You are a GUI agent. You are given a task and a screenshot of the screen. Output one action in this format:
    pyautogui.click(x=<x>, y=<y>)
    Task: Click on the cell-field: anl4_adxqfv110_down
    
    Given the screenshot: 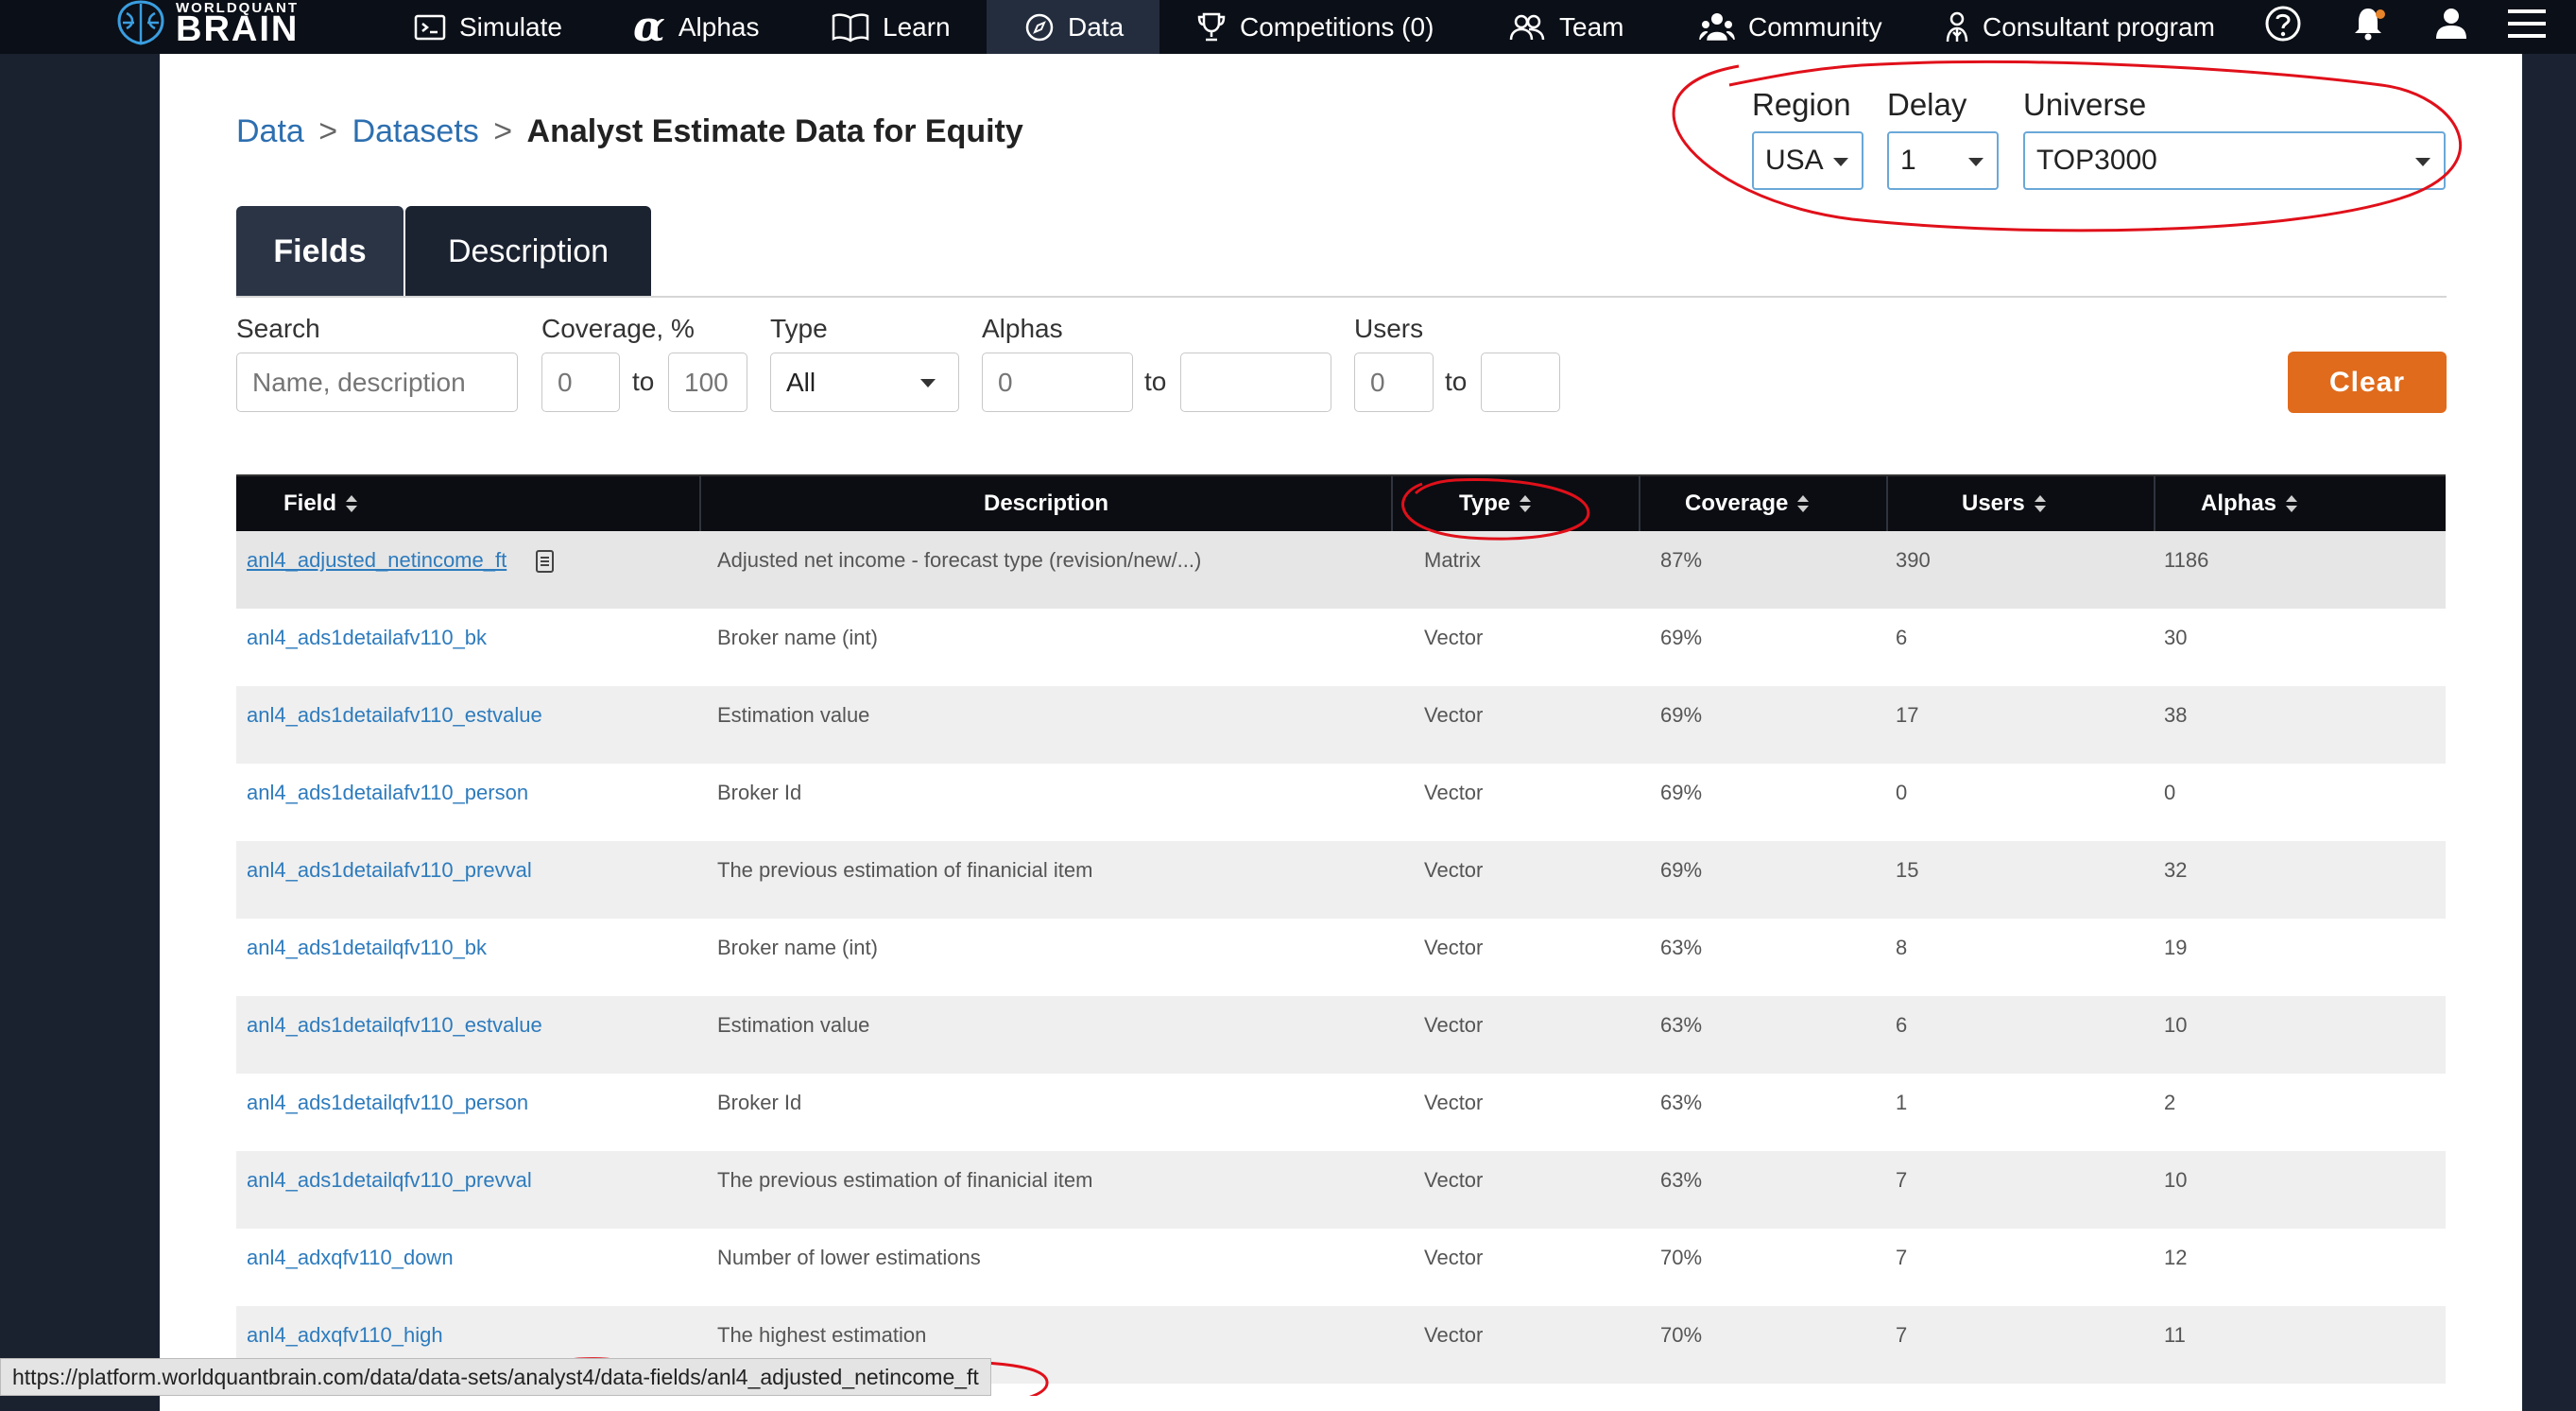 What is the action you would take?
    pyautogui.click(x=350, y=1258)
    